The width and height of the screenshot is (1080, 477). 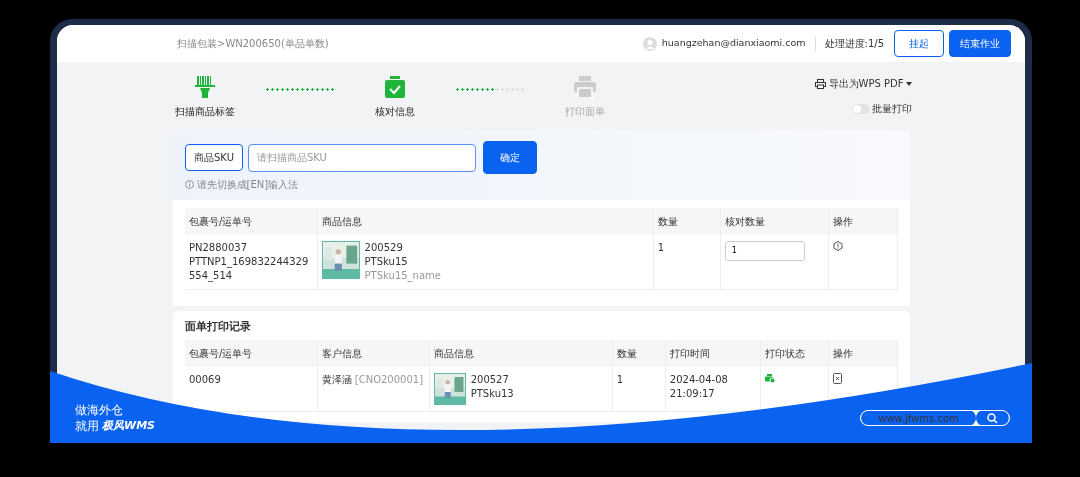 I want to click on quantity-input-field: 1, so click(x=764, y=250).